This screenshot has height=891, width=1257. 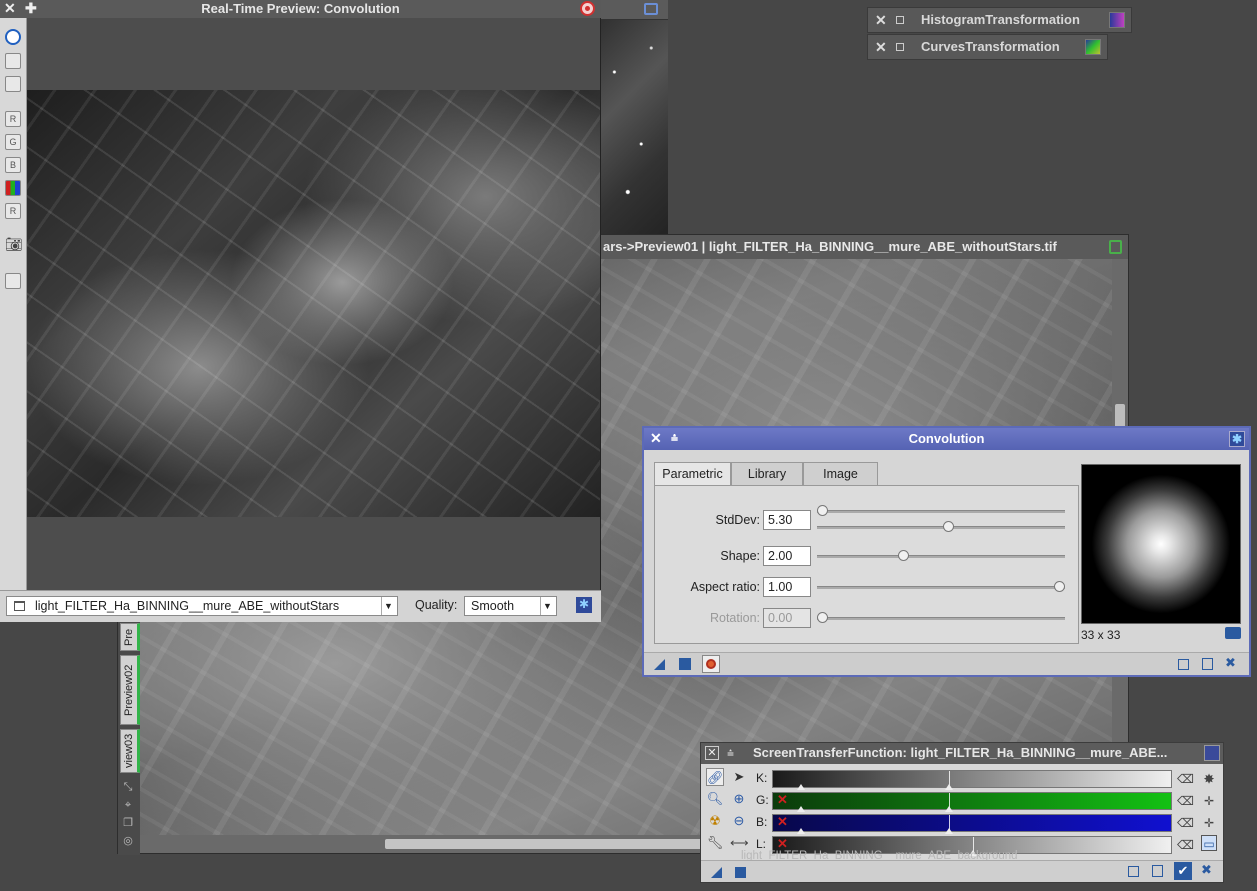 What do you see at coordinates (946, 439) in the screenshot?
I see `convolution-titlebar: ✕ ⩮ Convolution ✱` at bounding box center [946, 439].